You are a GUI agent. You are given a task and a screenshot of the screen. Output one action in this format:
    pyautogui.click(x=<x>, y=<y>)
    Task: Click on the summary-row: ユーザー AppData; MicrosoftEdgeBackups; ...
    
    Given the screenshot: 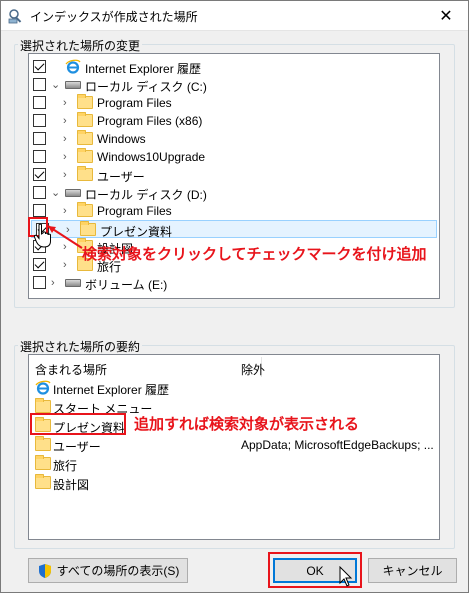 What is the action you would take?
    pyautogui.click(x=234, y=446)
    